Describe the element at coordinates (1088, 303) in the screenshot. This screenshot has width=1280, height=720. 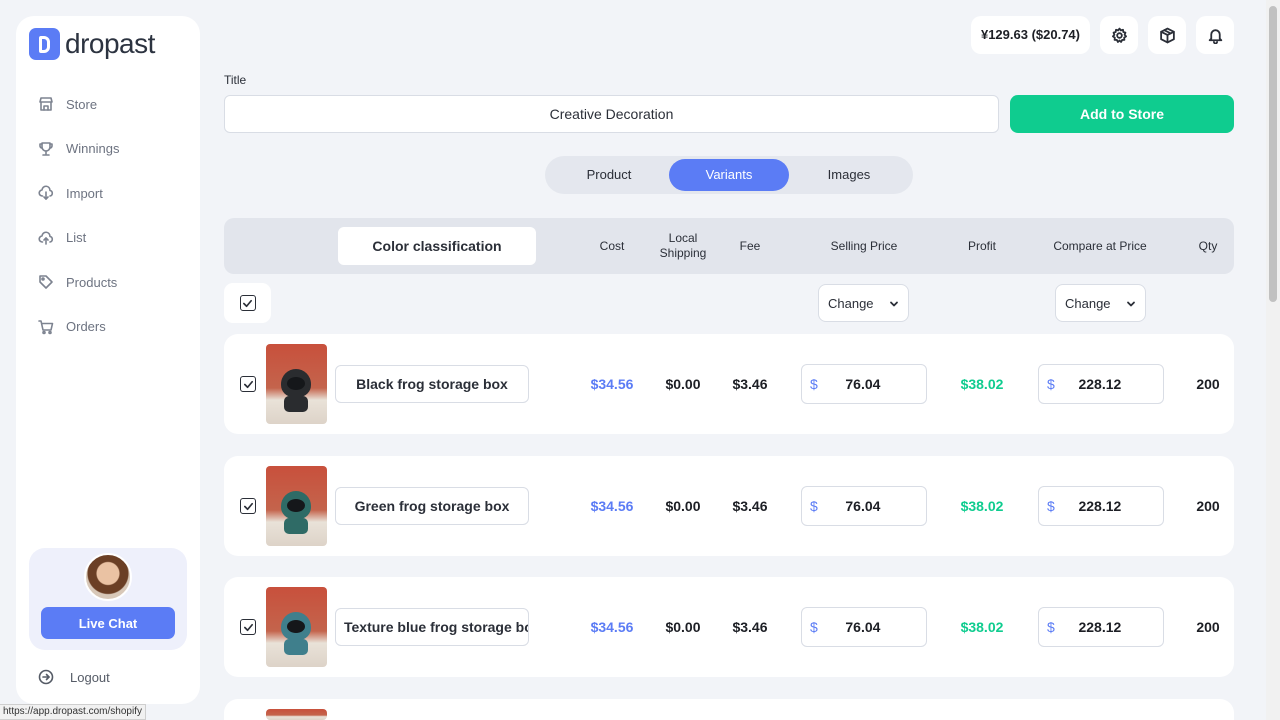
I see `change-select-label: Change` at that location.